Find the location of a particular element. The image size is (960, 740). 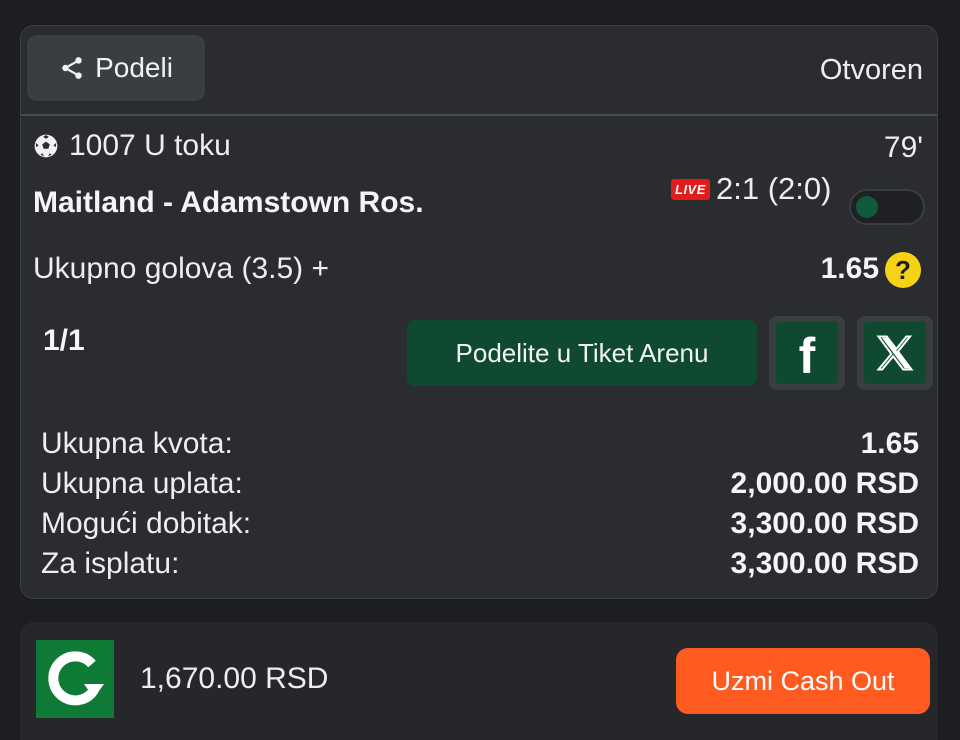

facebook-share-button: f is located at coordinates (807, 353).